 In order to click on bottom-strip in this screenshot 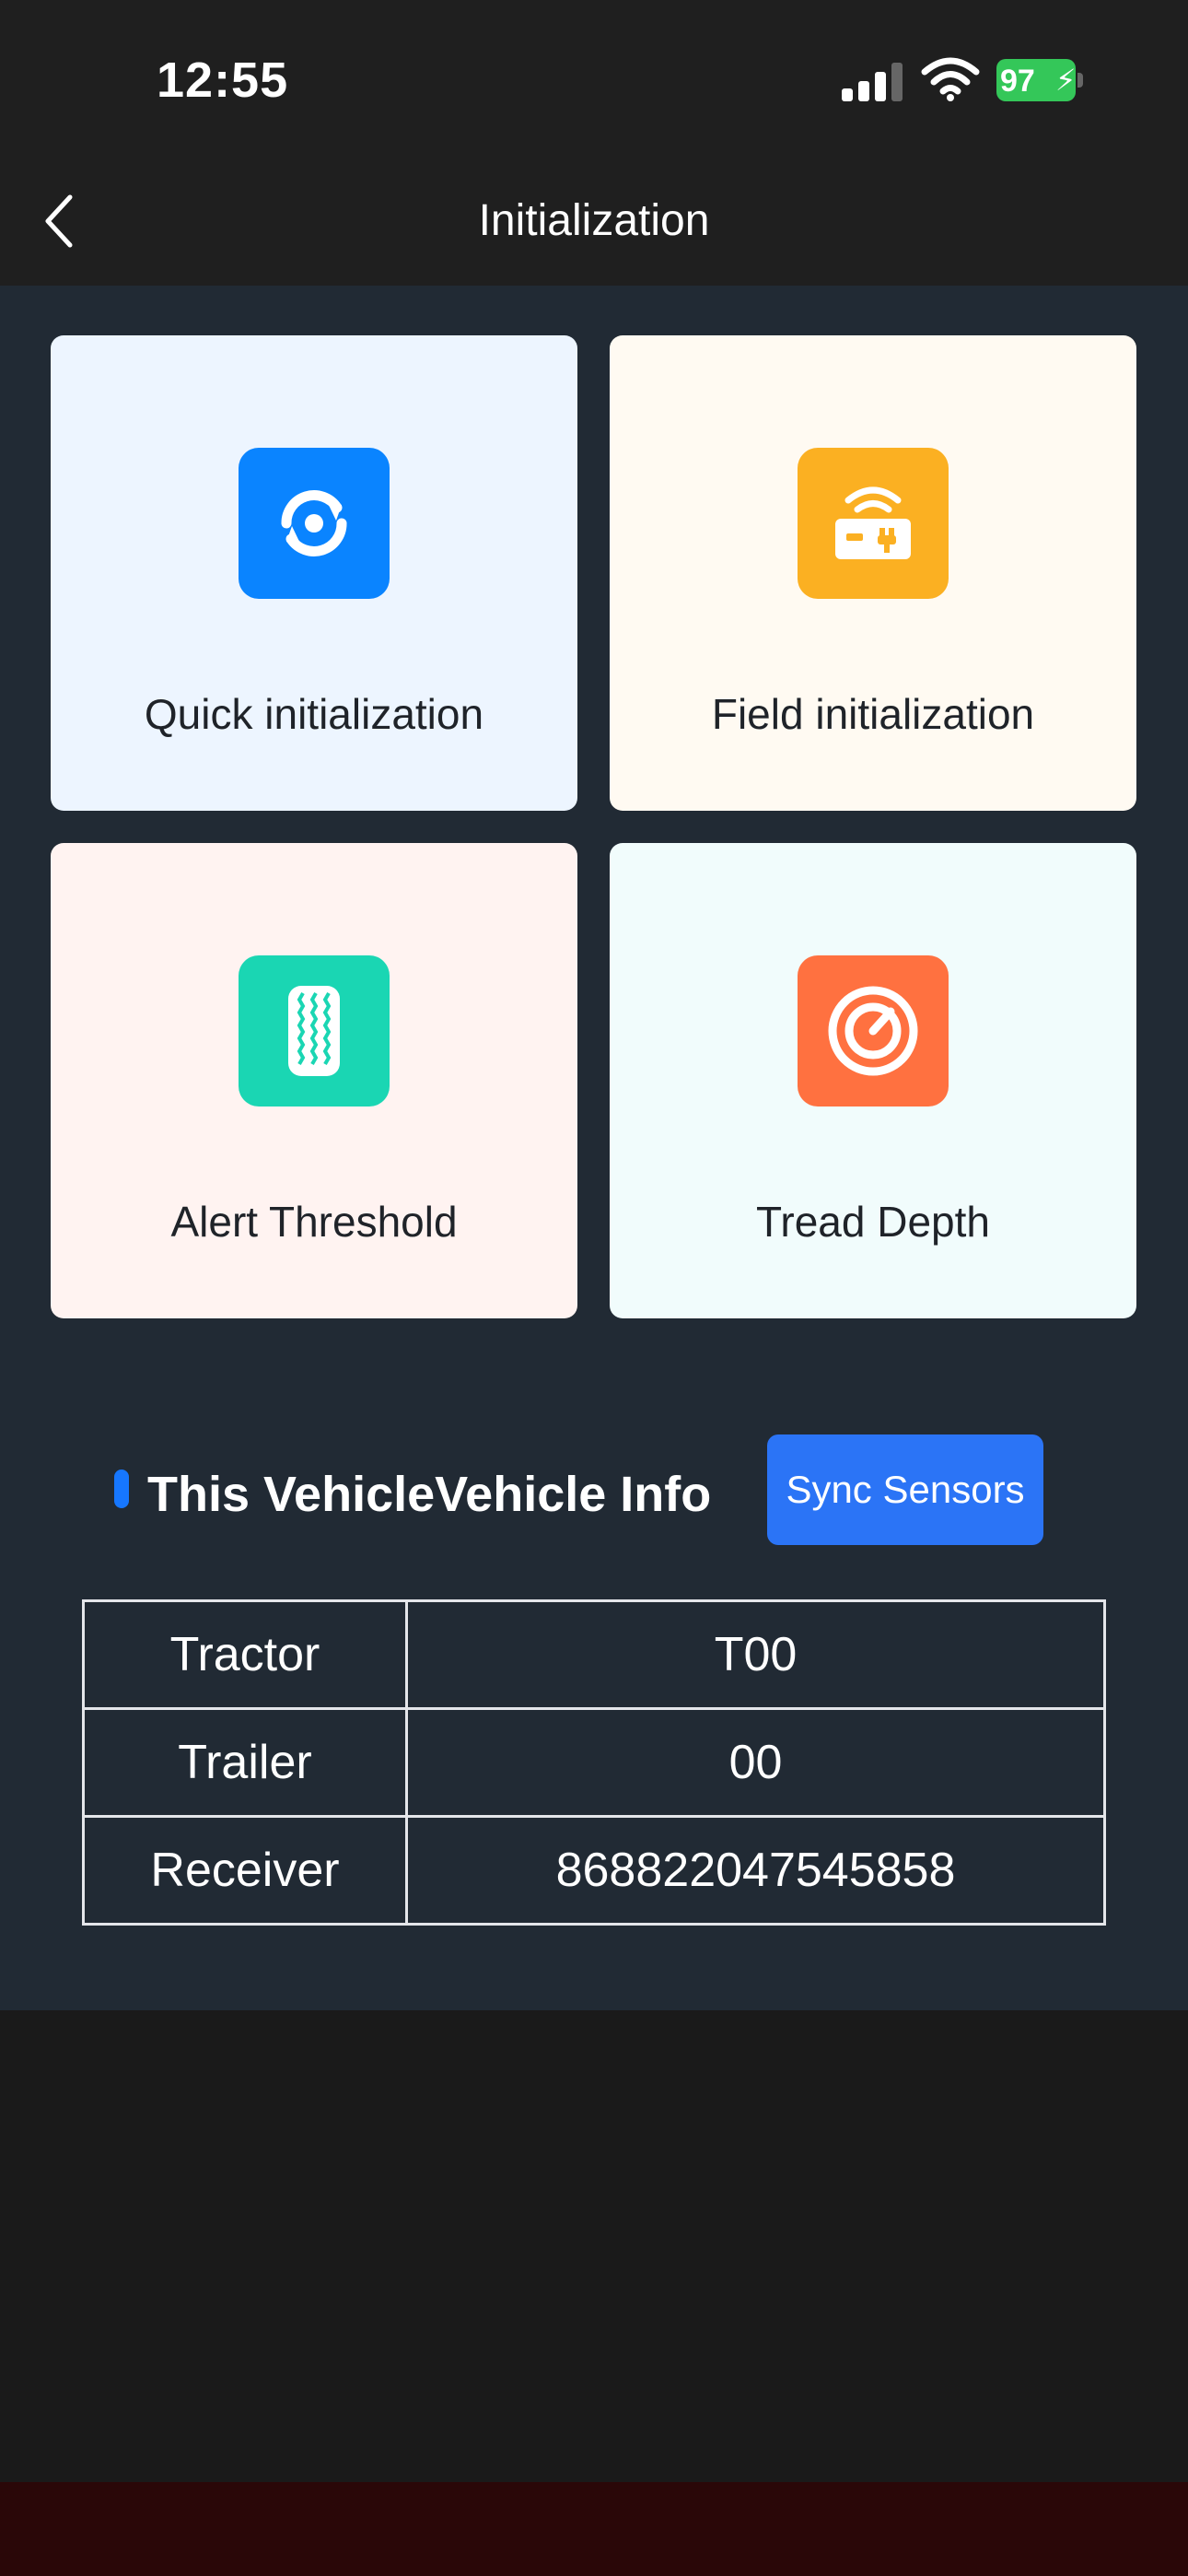, I will do `click(594, 2529)`.